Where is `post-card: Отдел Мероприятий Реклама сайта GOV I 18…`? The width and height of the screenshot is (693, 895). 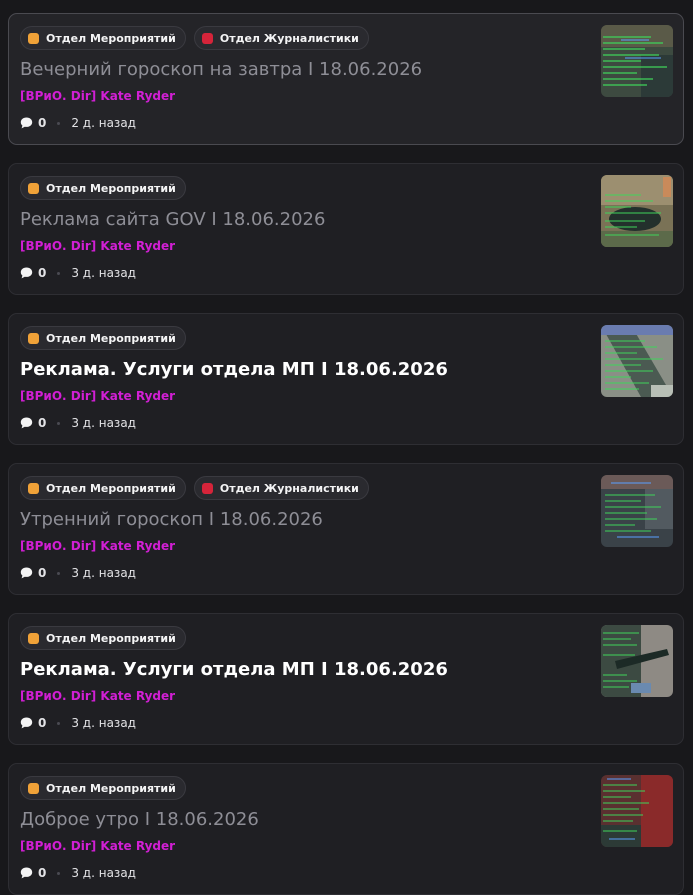
post-card: Отдел Мероприятий Реклама сайта GOV I 18… is located at coordinates (346, 229).